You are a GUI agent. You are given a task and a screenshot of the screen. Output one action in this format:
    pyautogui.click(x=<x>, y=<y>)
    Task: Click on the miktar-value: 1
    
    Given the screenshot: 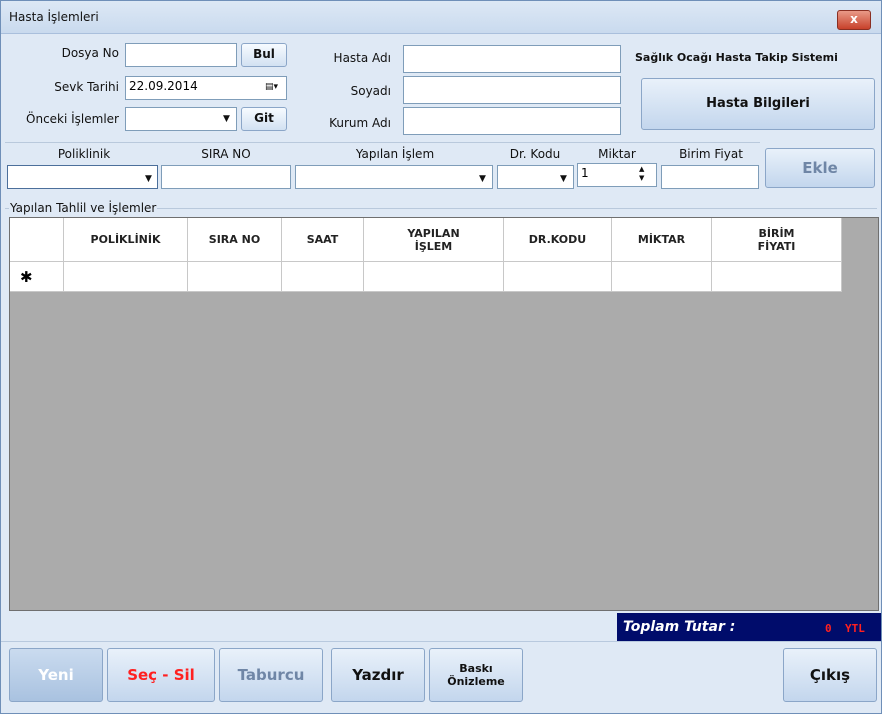 What is the action you would take?
    pyautogui.click(x=585, y=173)
    